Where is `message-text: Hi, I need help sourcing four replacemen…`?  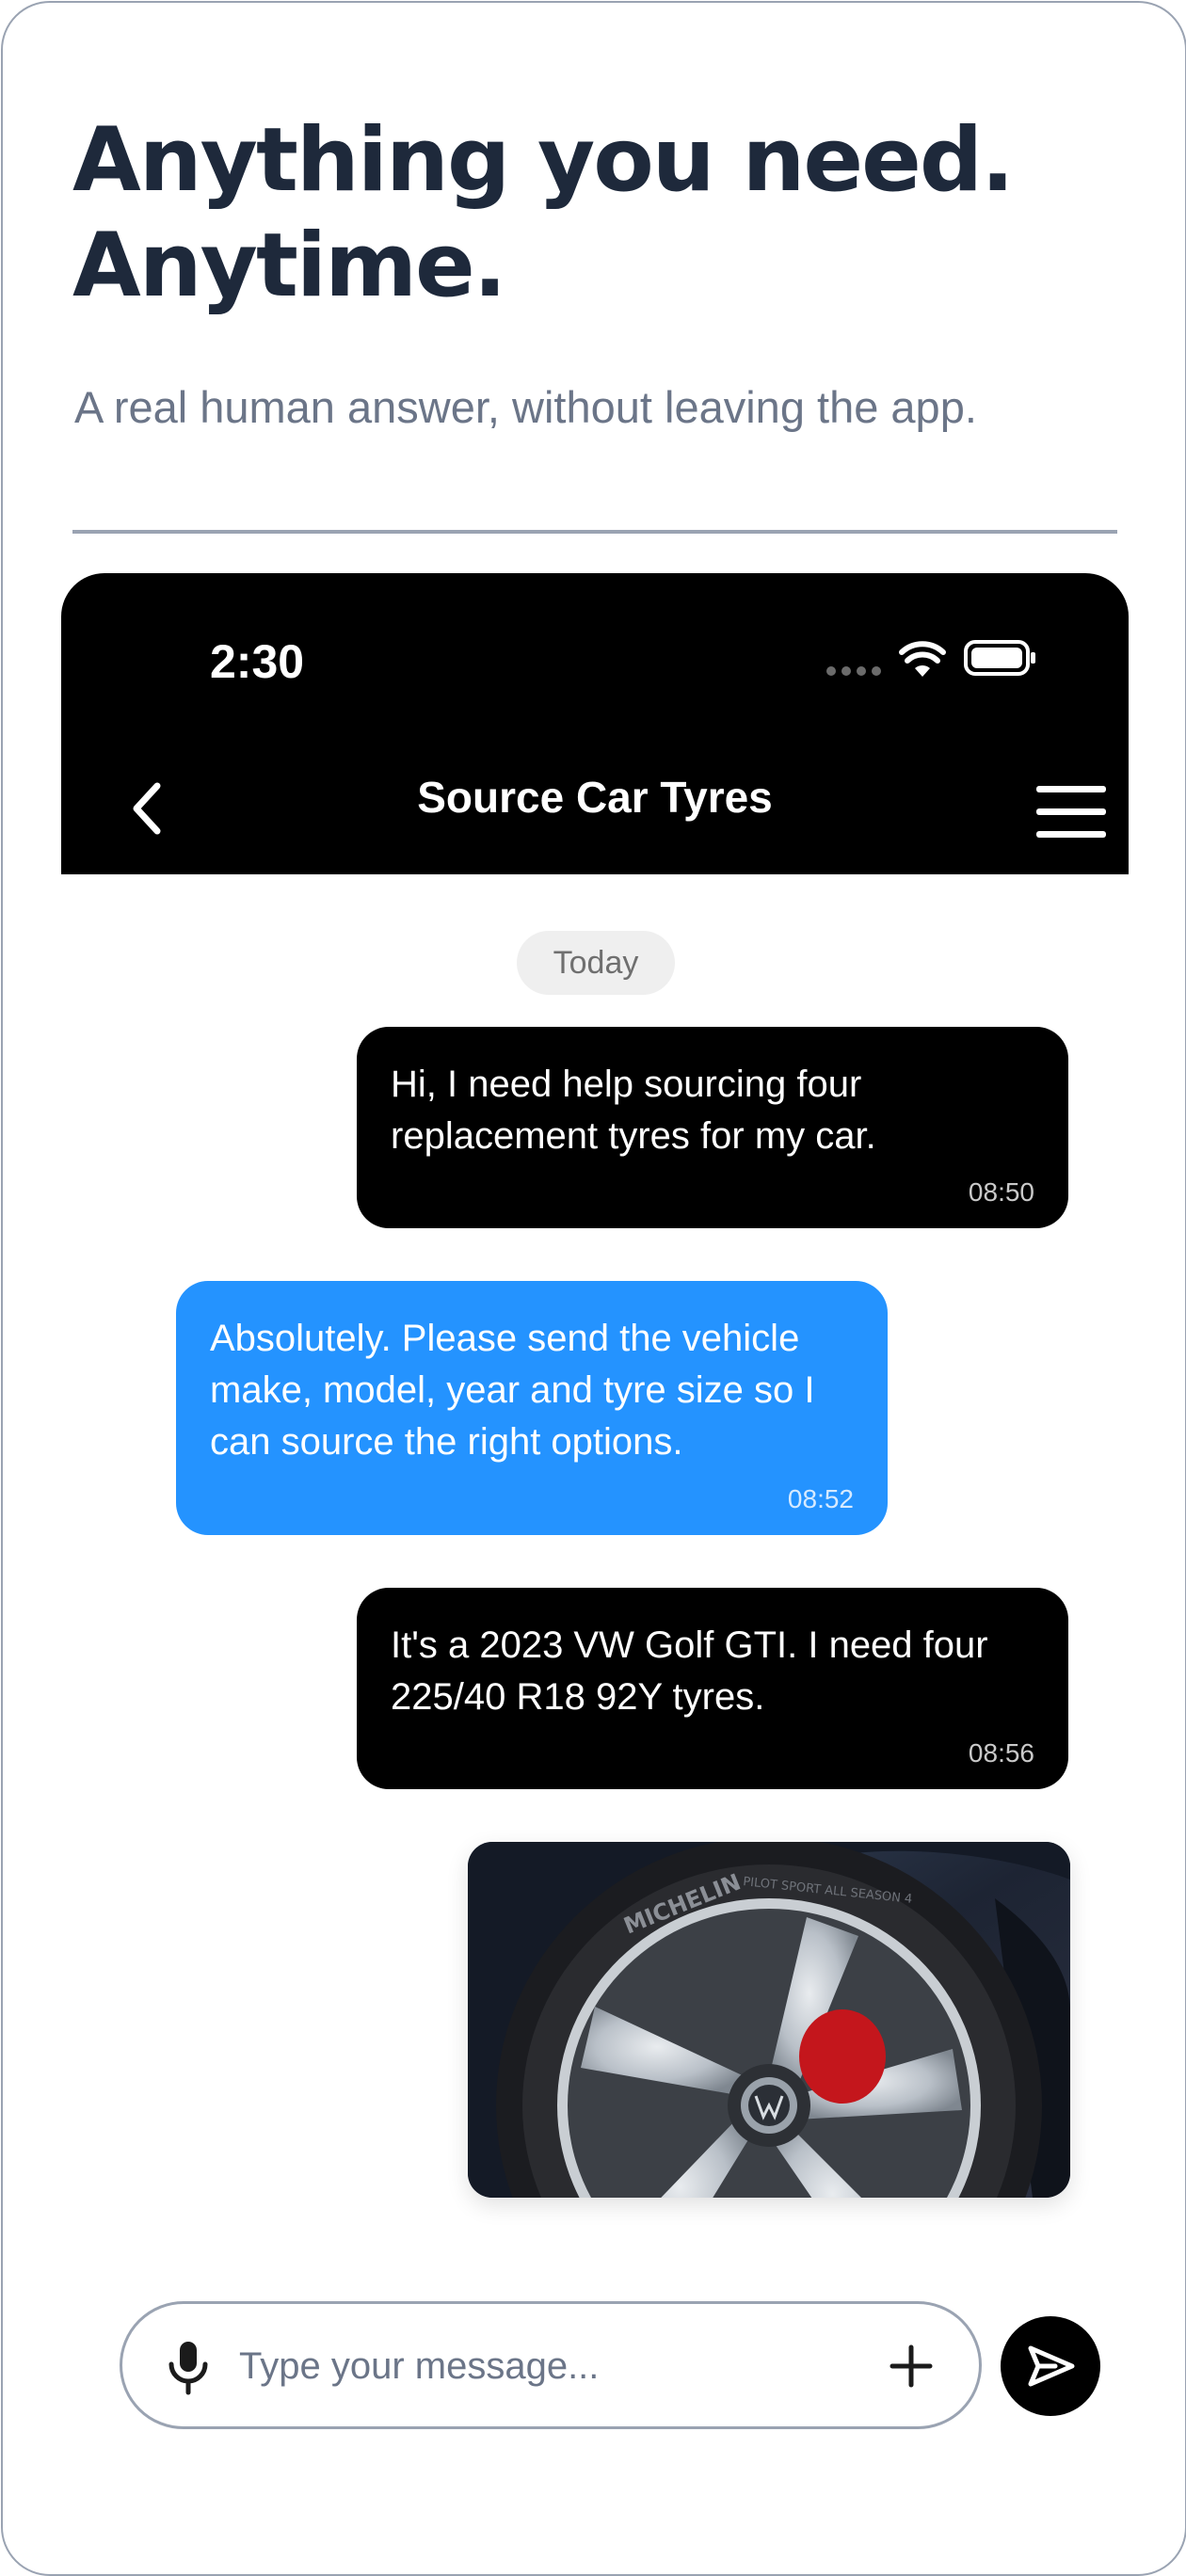
message-text: Hi, I need help sourcing four replacemen… is located at coordinates (633, 1110).